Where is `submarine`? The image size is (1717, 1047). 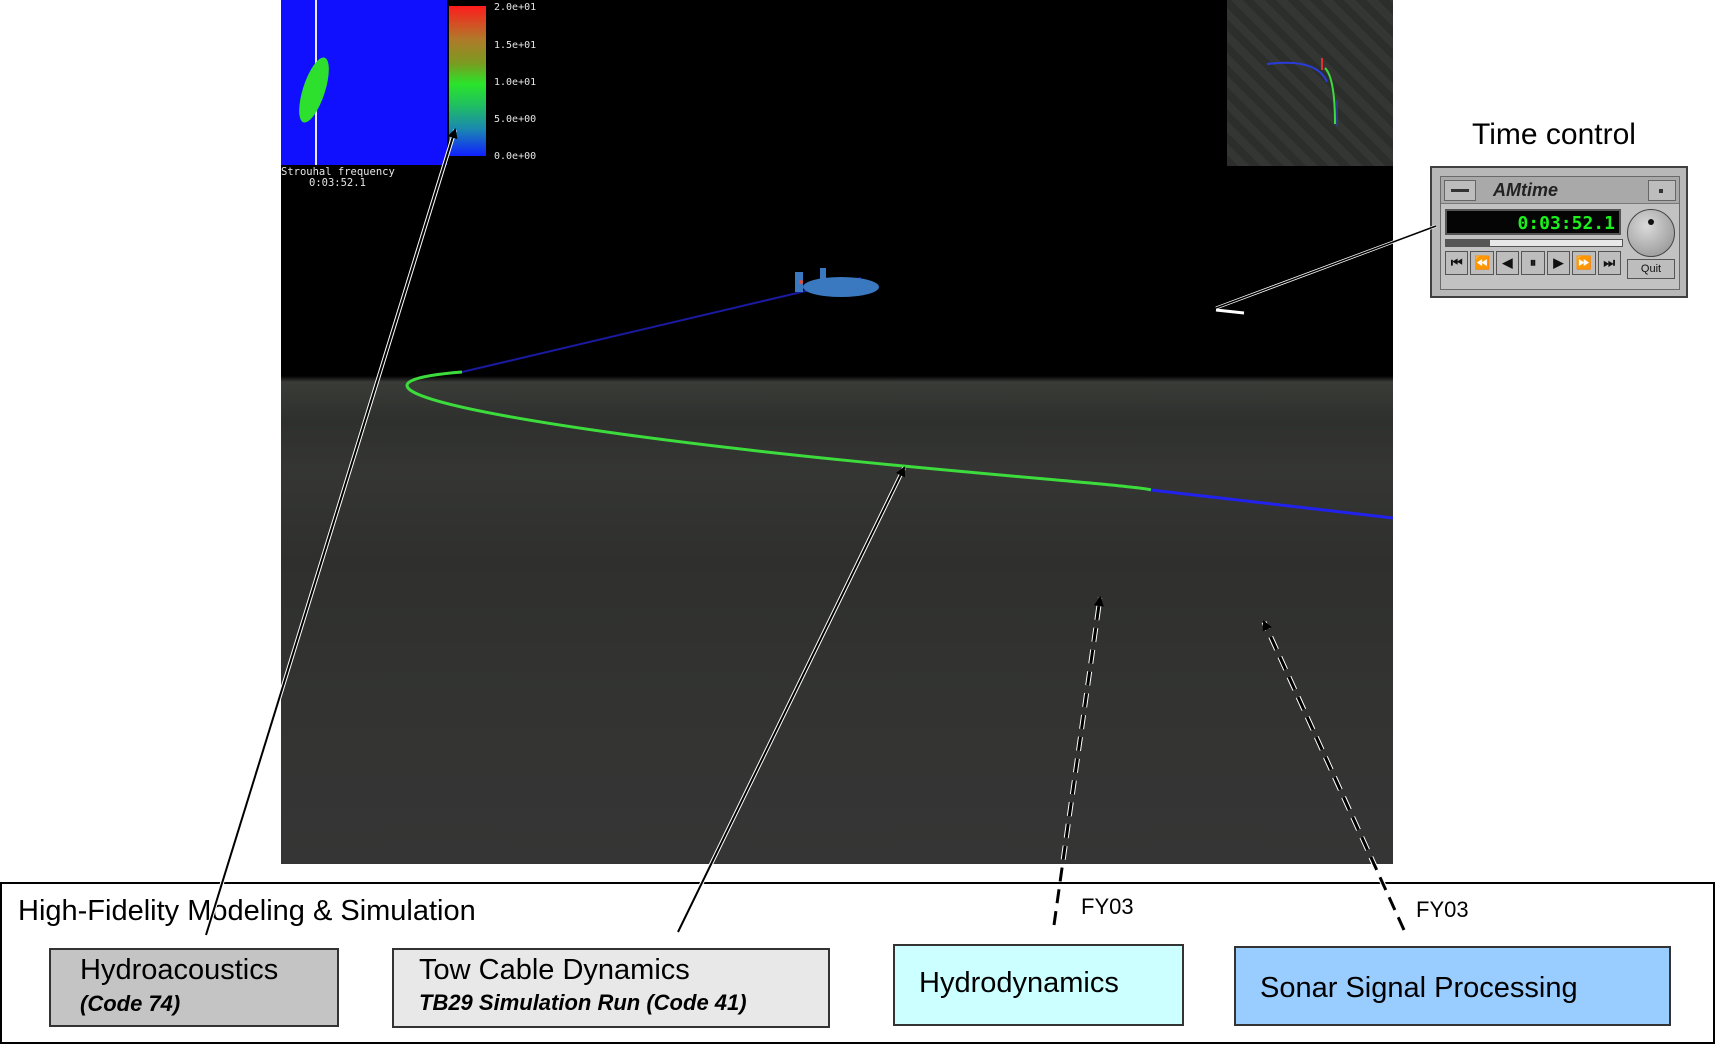 submarine is located at coordinates (837, 282).